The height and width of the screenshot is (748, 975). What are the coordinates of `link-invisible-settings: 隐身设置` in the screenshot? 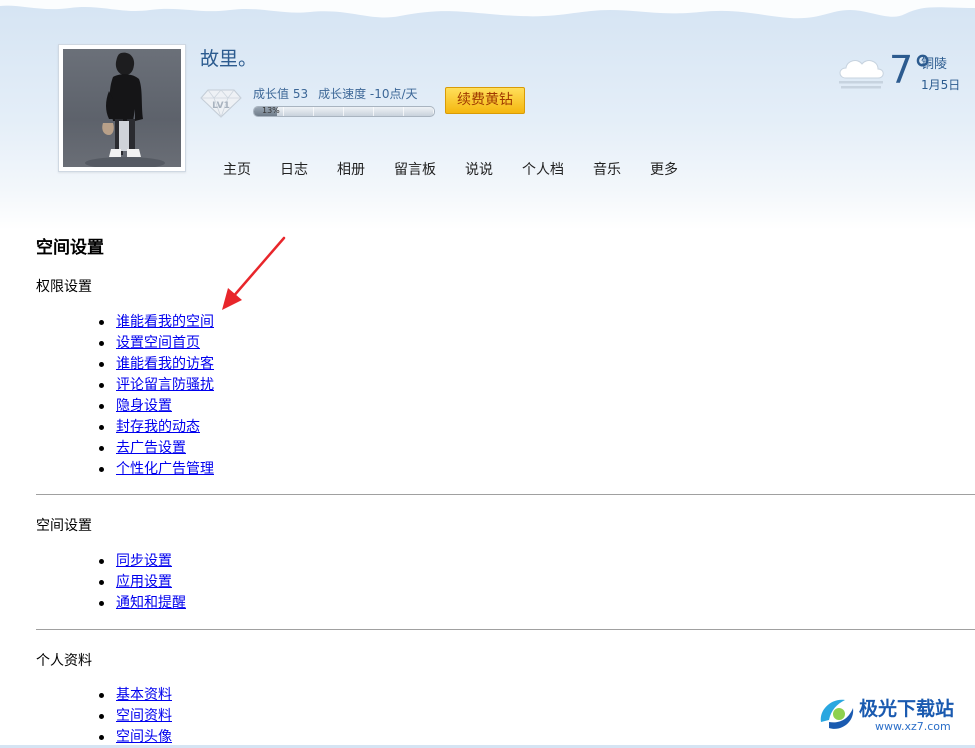 It's located at (144, 406).